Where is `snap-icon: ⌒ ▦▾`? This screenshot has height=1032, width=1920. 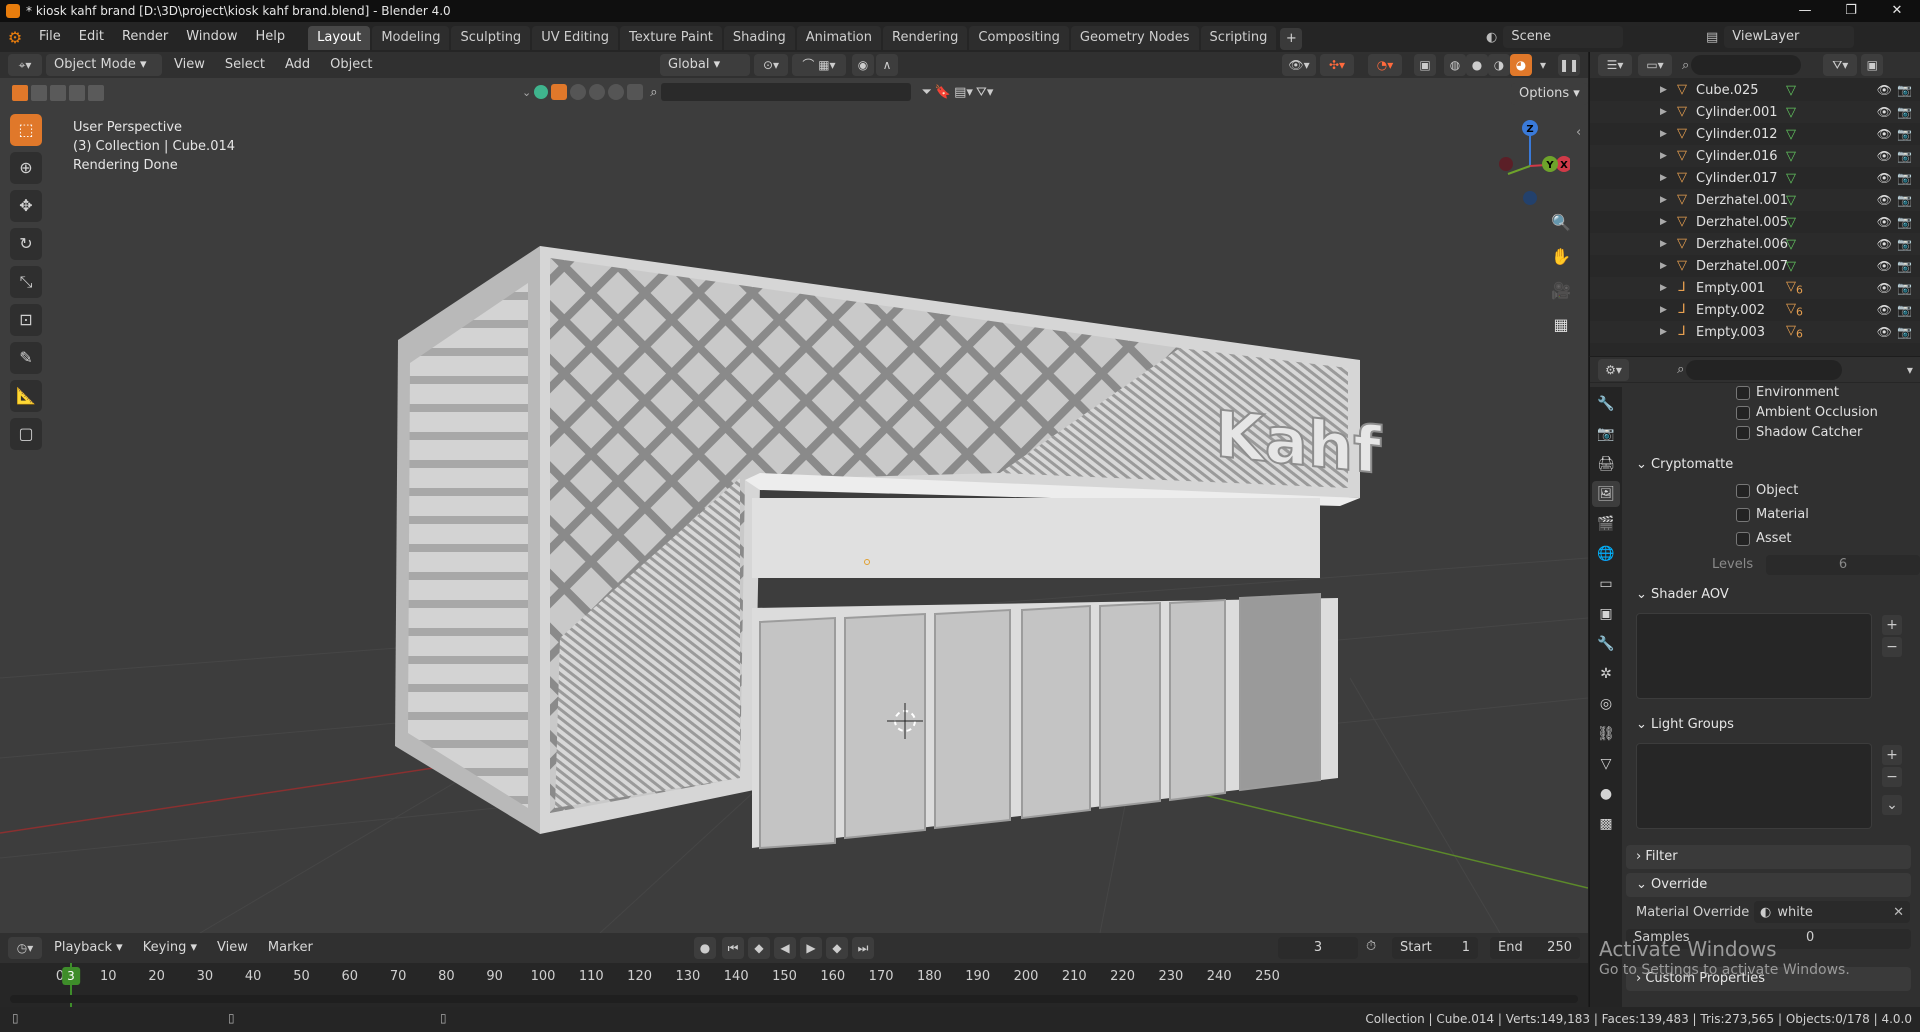 snap-icon: ⌒ ▦▾ is located at coordinates (819, 65).